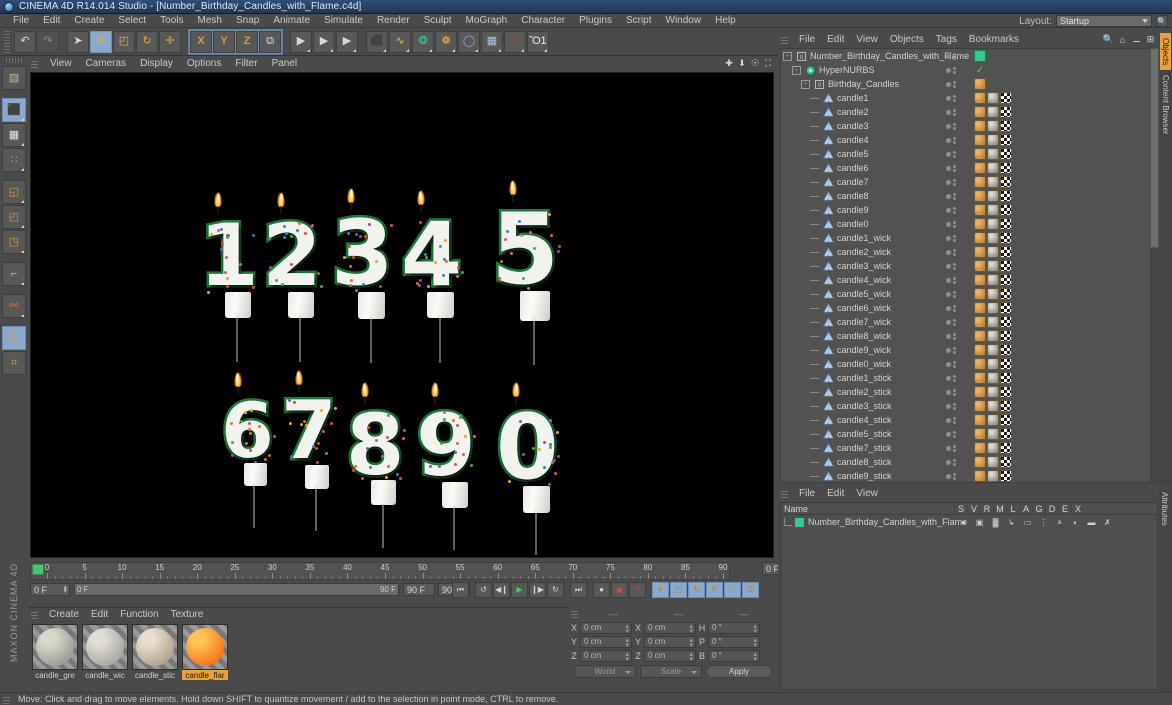 This screenshot has height=705, width=1172. Describe the element at coordinates (1091, 522) in the screenshot. I see `expression-icon: ▬` at that location.